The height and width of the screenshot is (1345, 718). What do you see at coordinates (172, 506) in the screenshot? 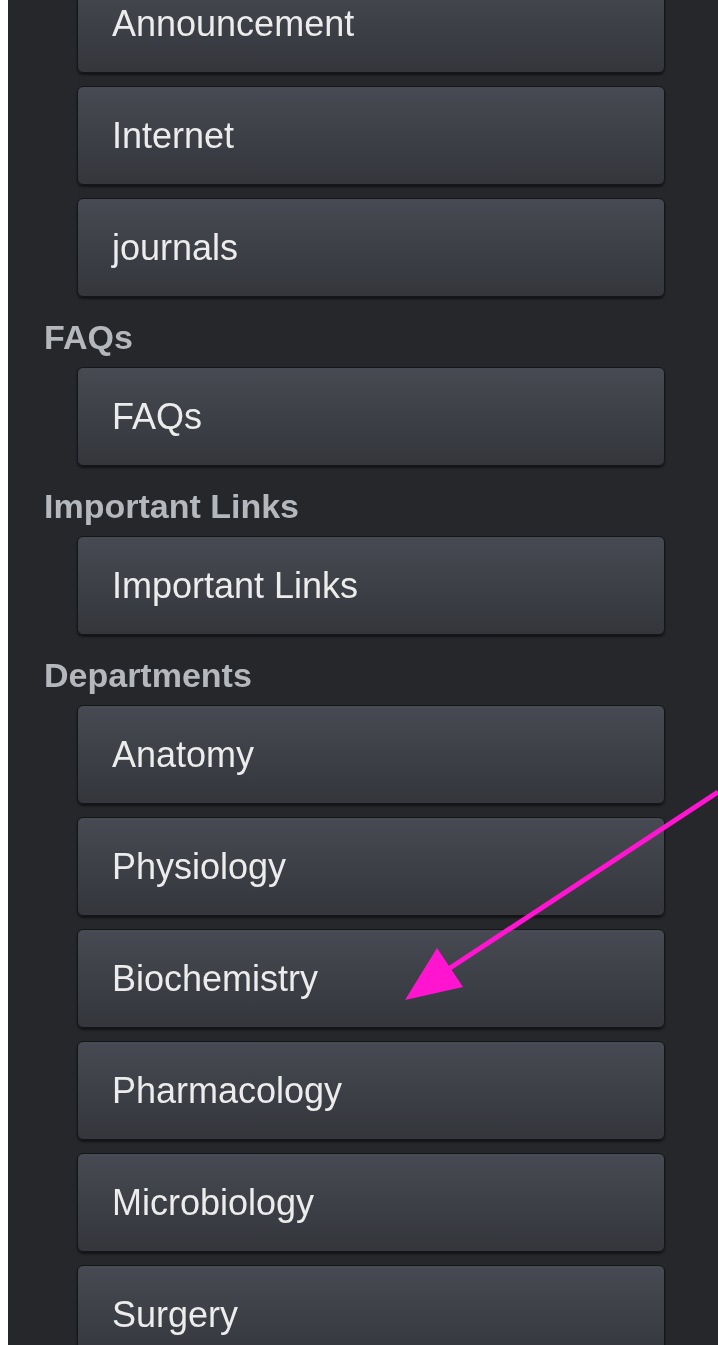
I see `section-heading: Important Links` at bounding box center [172, 506].